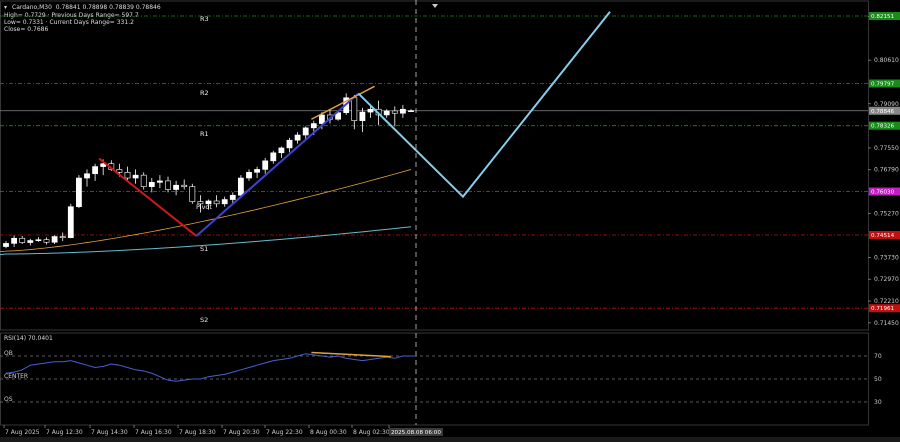 Image resolution: width=900 pixels, height=442 pixels. Describe the element at coordinates (210, 367) in the screenshot. I see `rsi-line` at that location.